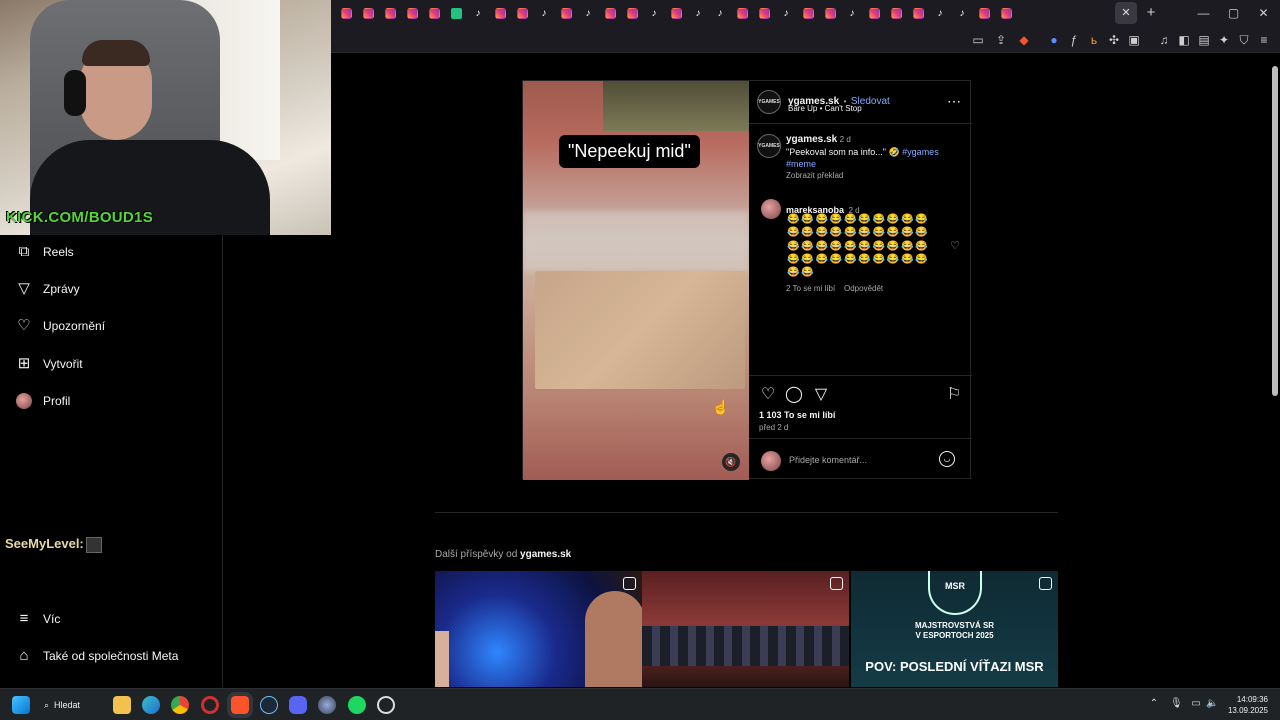 The width and height of the screenshot is (1280, 720). What do you see at coordinates (801, 164) in the screenshot?
I see `hashtag-link: #meme` at bounding box center [801, 164].